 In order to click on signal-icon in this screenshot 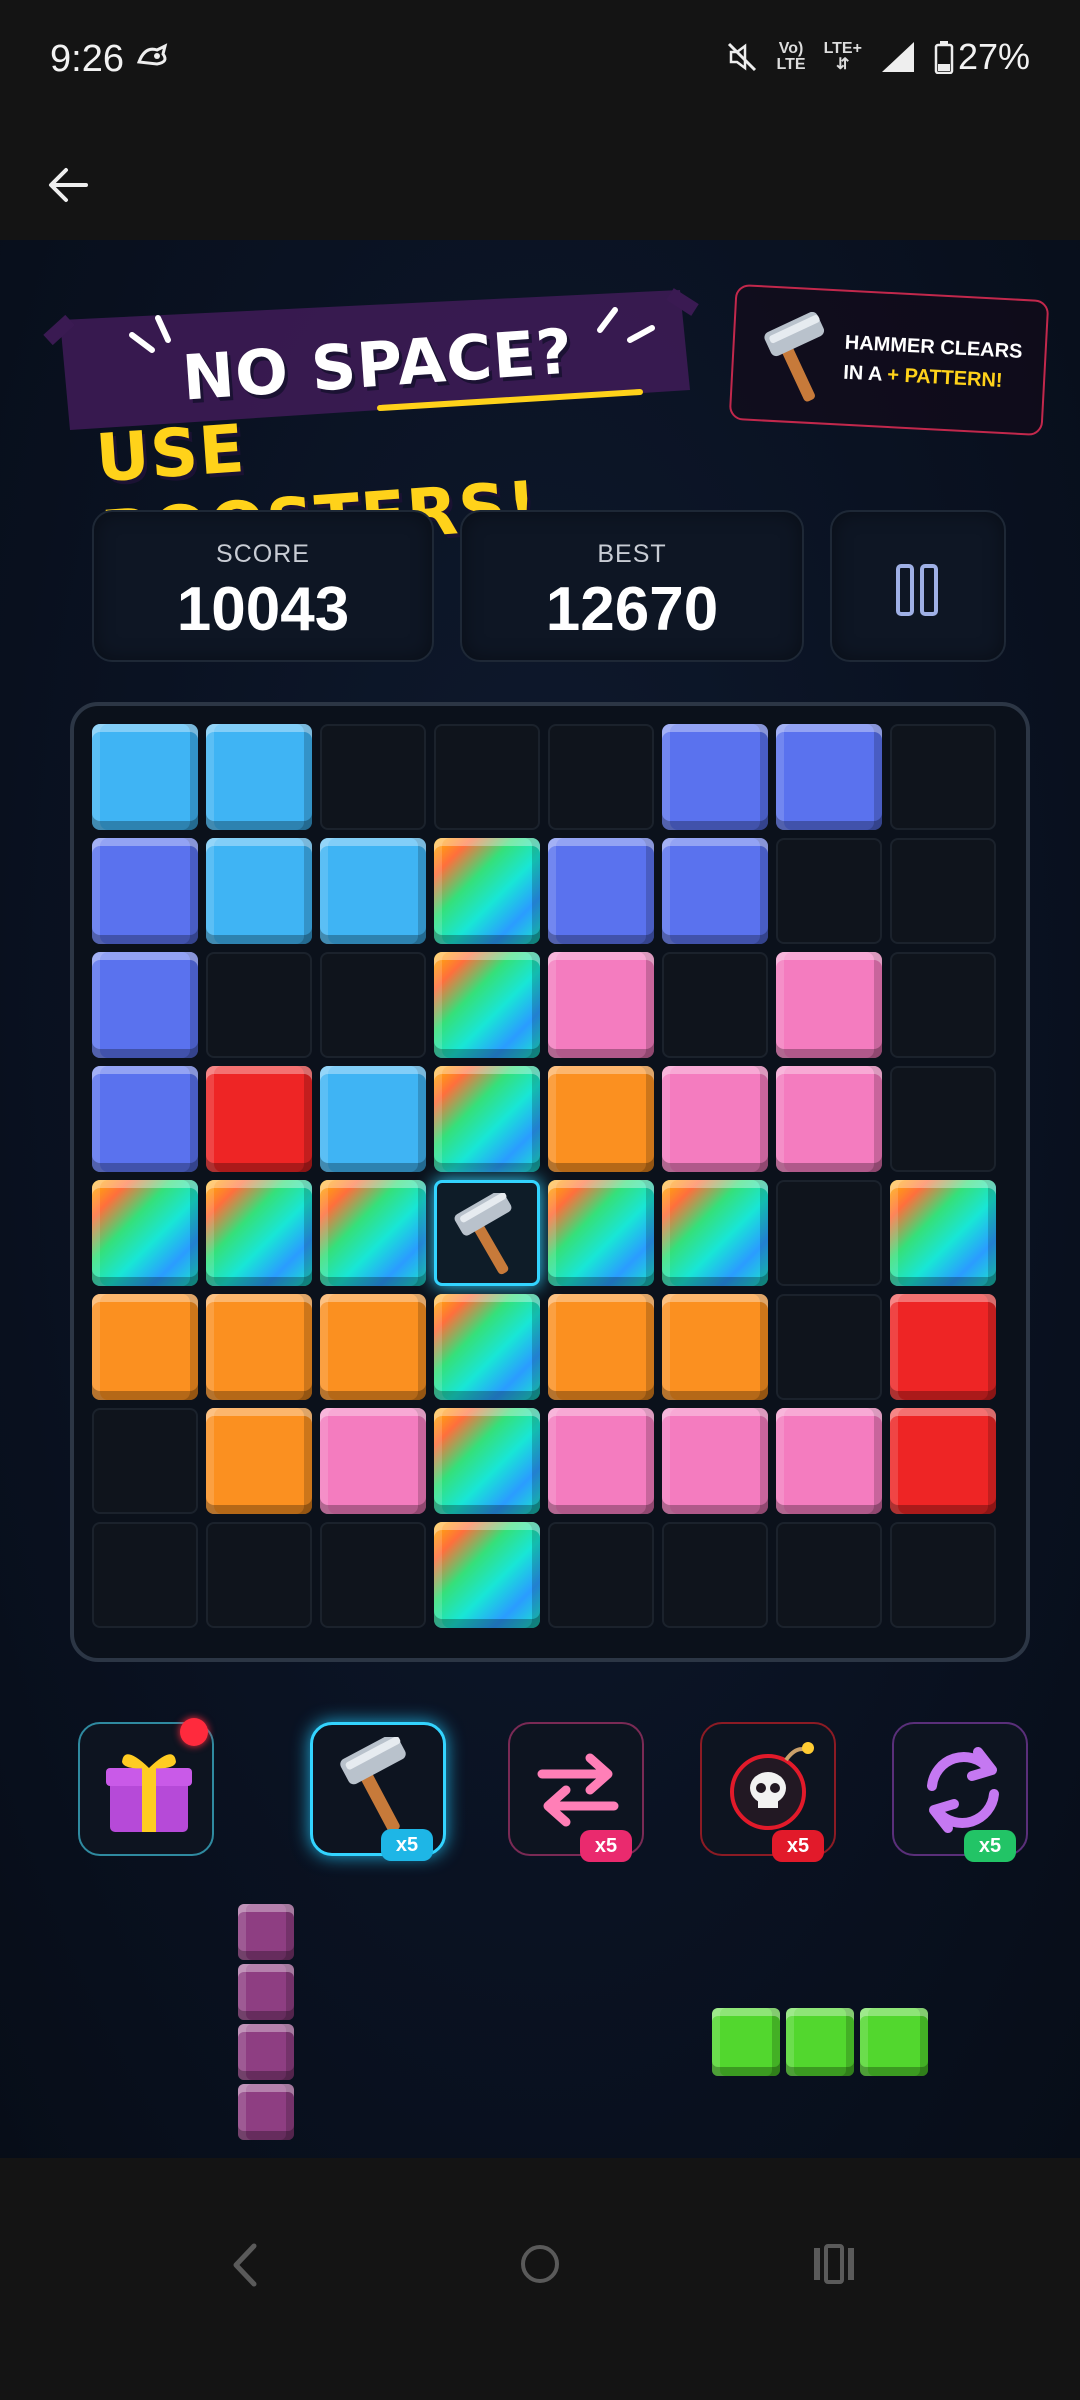, I will do `click(897, 57)`.